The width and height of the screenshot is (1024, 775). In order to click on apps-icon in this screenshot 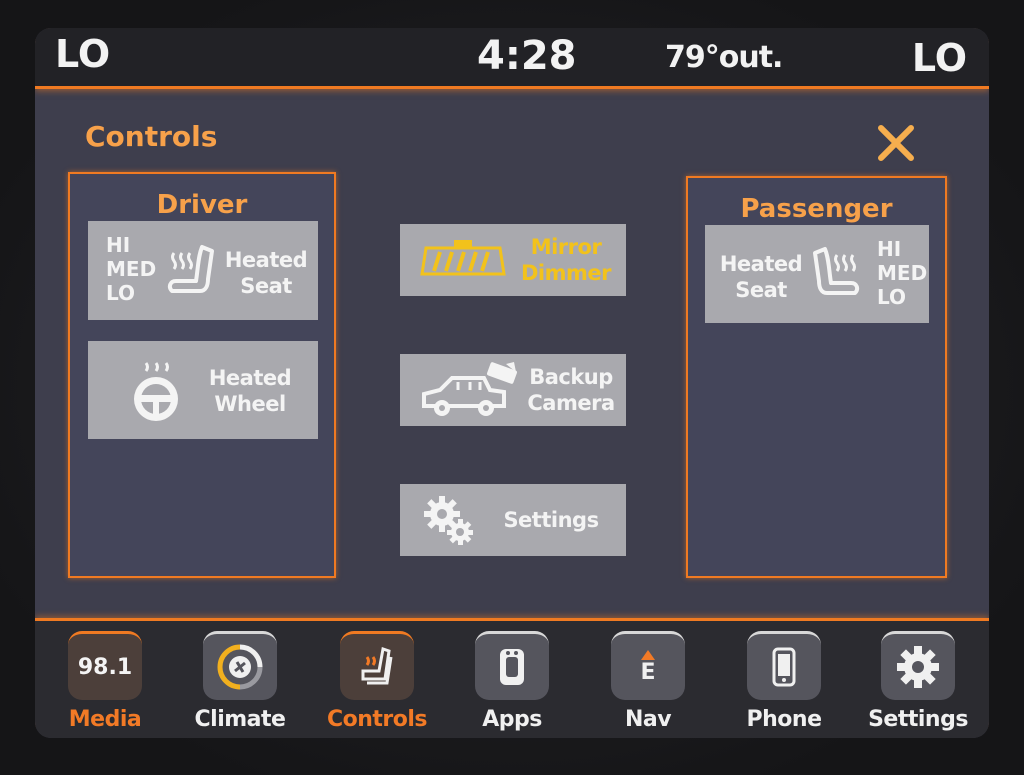, I will do `click(512, 667)`.